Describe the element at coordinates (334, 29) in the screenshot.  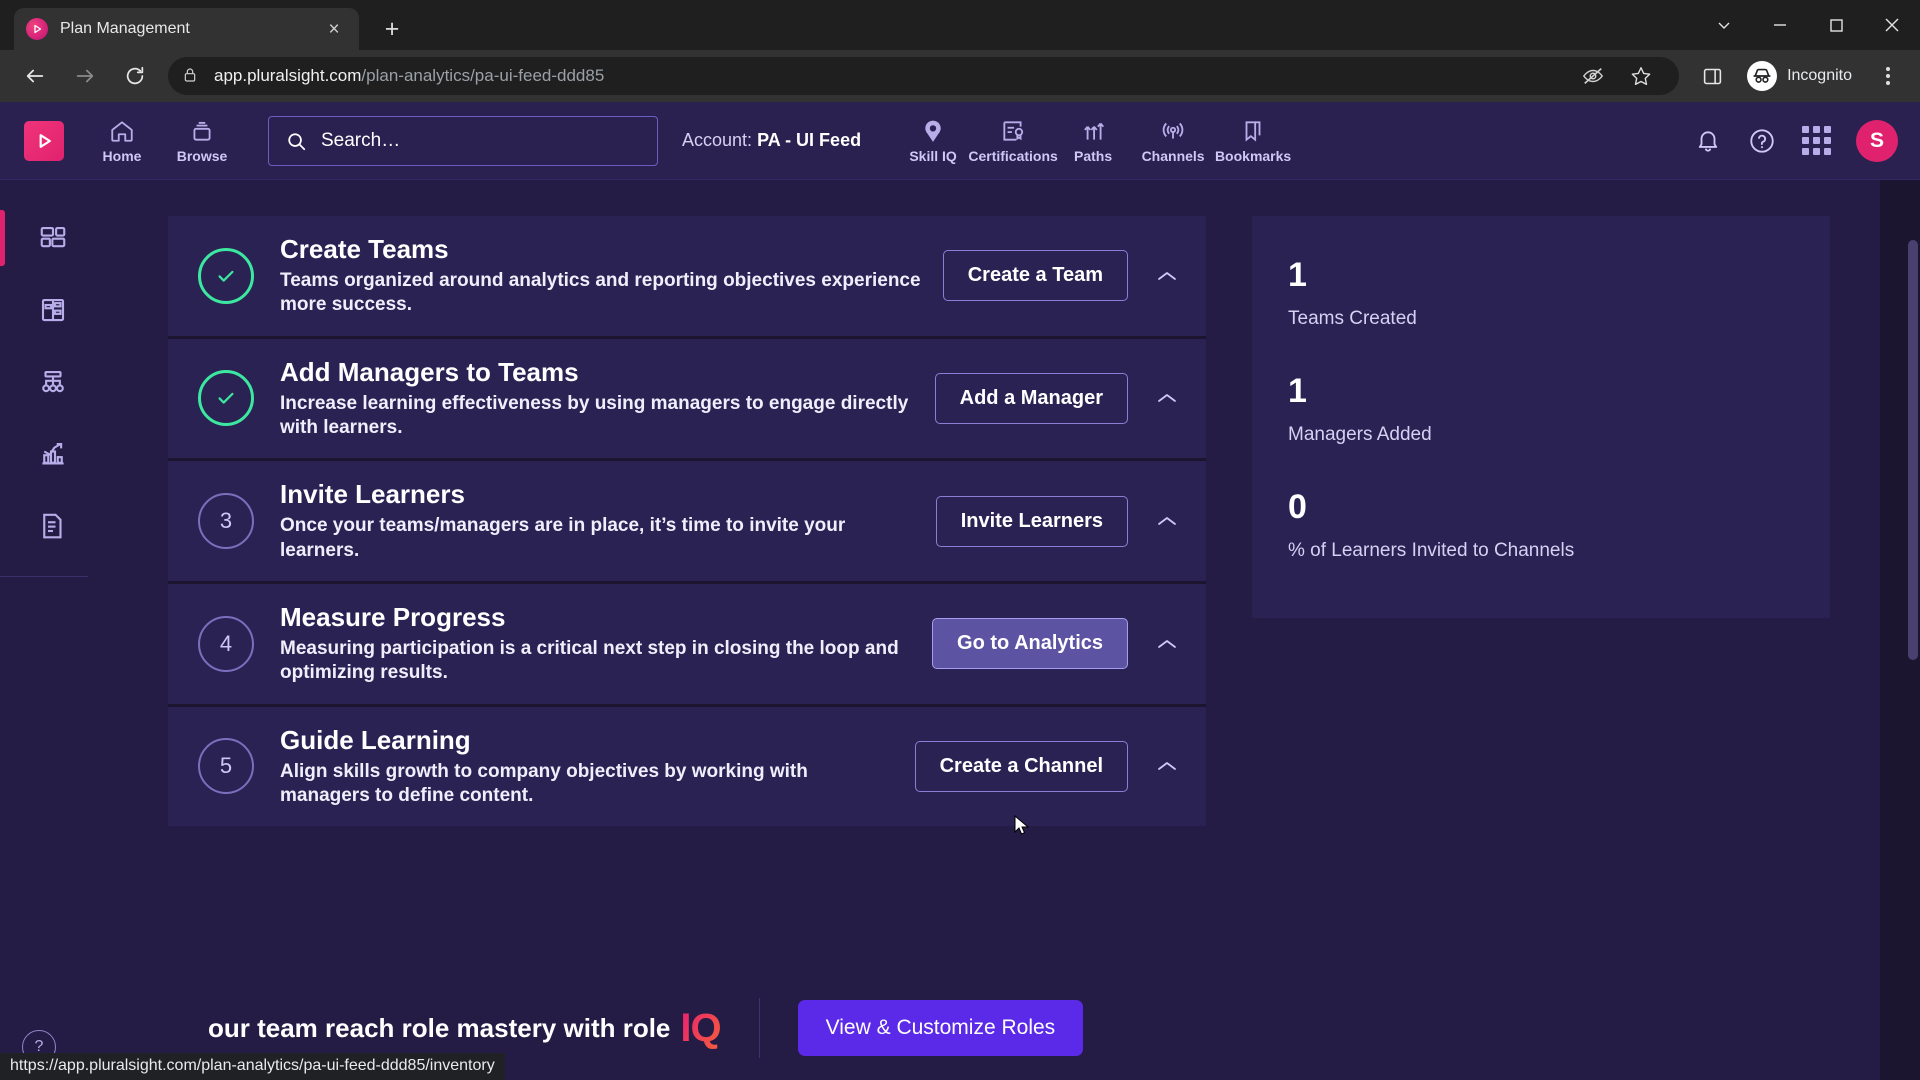
I see `close-icon: ×` at that location.